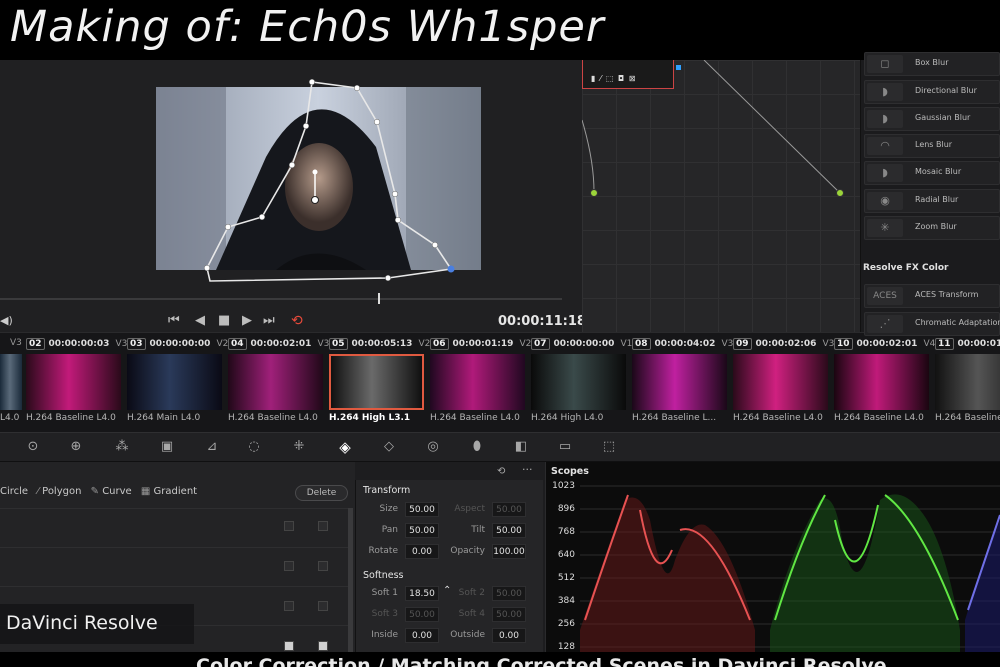 The image size is (1000, 667). I want to click on softness-field-soft-3: 50.00, so click(422, 614).